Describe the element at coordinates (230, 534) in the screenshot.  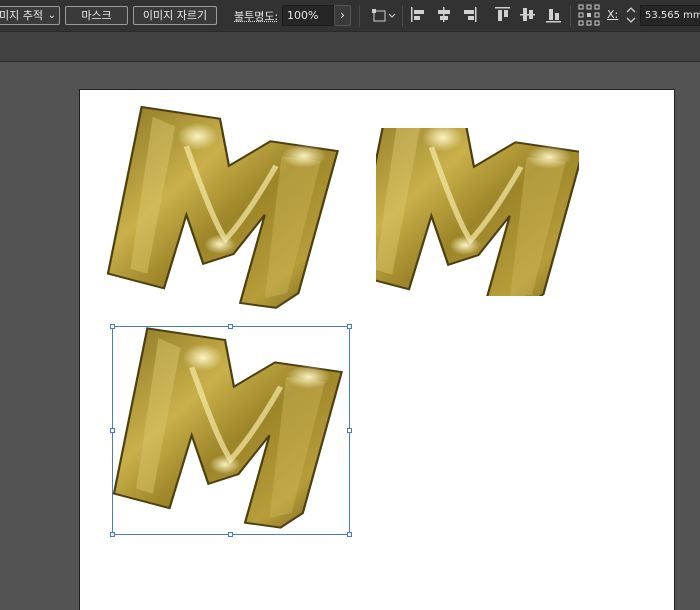
I see `resize-handle-bottom` at that location.